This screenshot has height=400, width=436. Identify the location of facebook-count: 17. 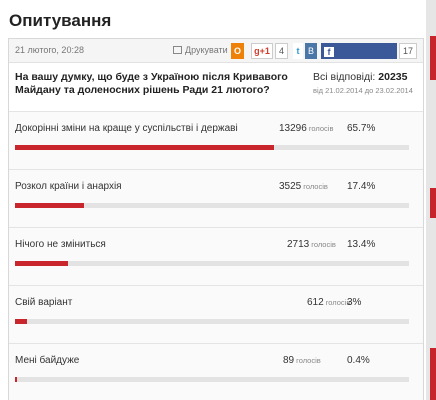
(408, 51).